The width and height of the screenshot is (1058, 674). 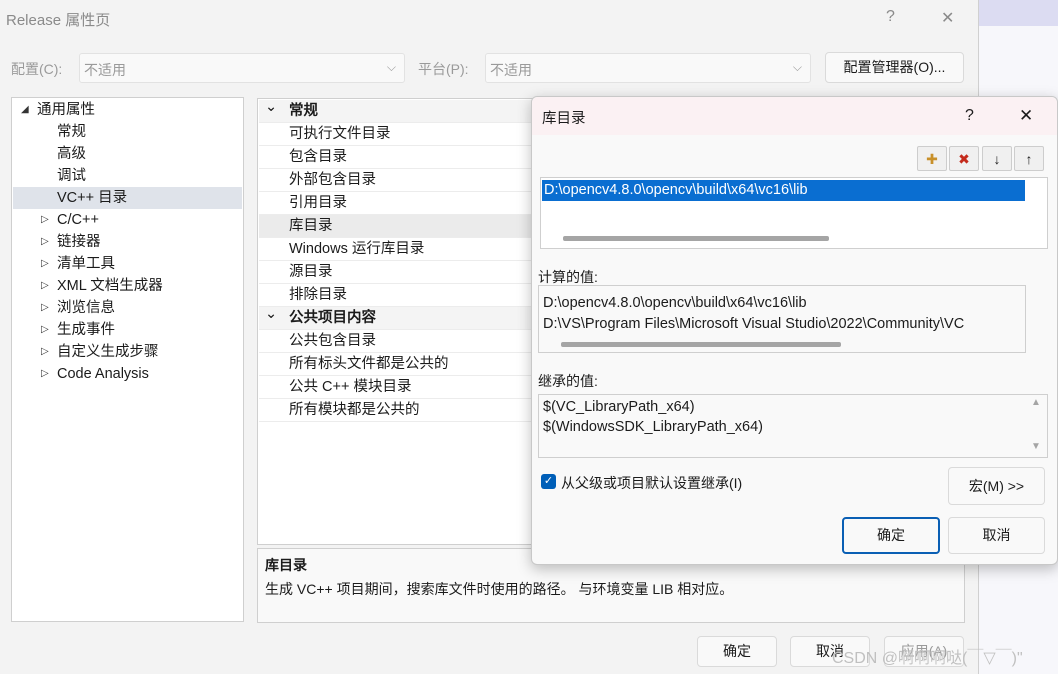 What do you see at coordinates (79, 242) in the screenshot?
I see `tree-item-label: 链接器` at bounding box center [79, 242].